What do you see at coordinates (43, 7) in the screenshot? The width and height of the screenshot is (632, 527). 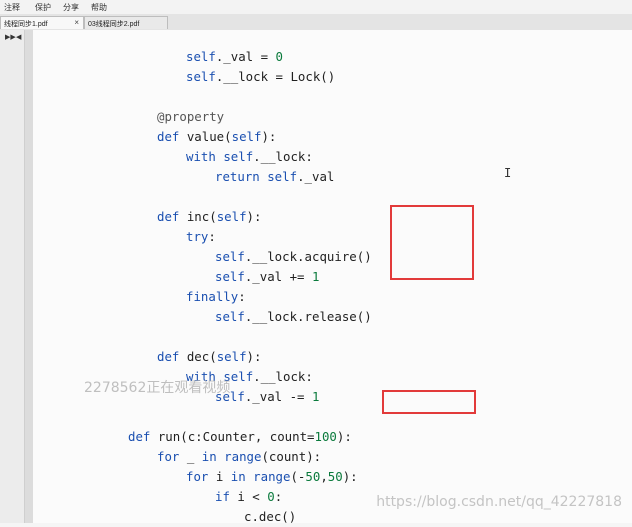 I see `menu-protect: 保护` at bounding box center [43, 7].